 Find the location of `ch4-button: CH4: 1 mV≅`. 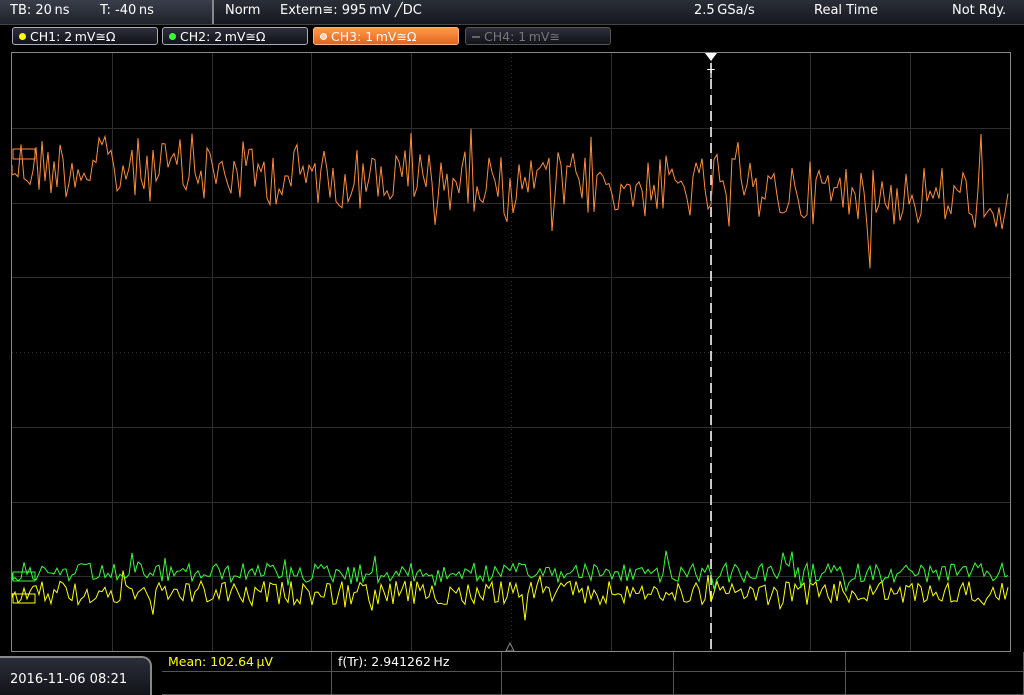

ch4-button: CH4: 1 mV≅ is located at coordinates (538, 36).